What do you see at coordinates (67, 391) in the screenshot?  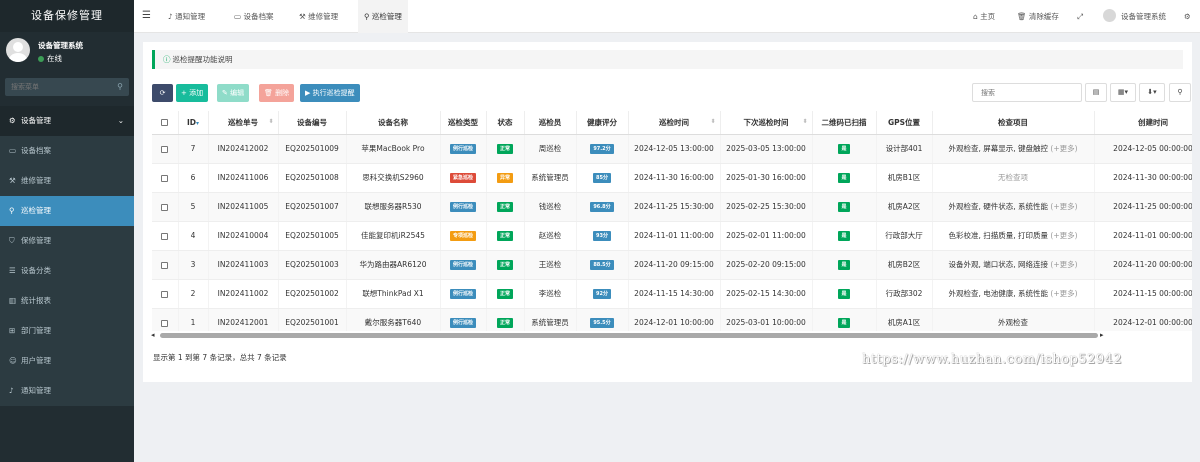 I see `sidebar-item-notification: ♪ 通知管理` at bounding box center [67, 391].